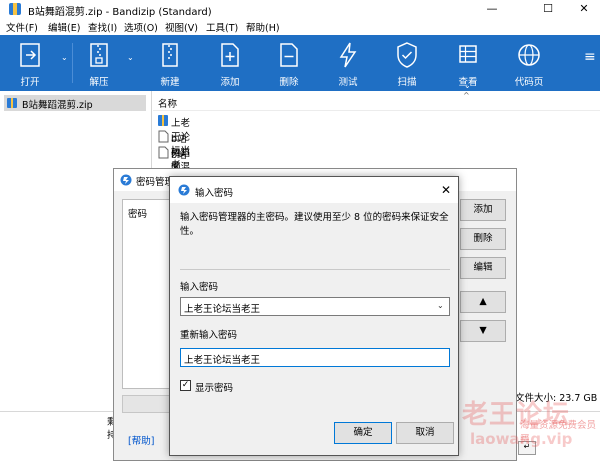  I want to click on scan-button: 扫描, so click(407, 63).